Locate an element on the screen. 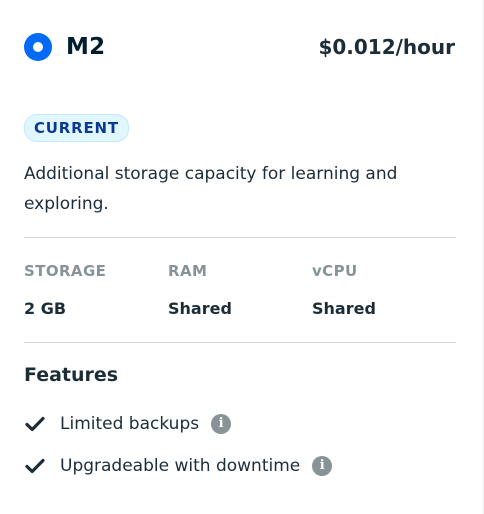 The width and height of the screenshot is (484, 514). radio-selected-dot is located at coordinates (38, 47).